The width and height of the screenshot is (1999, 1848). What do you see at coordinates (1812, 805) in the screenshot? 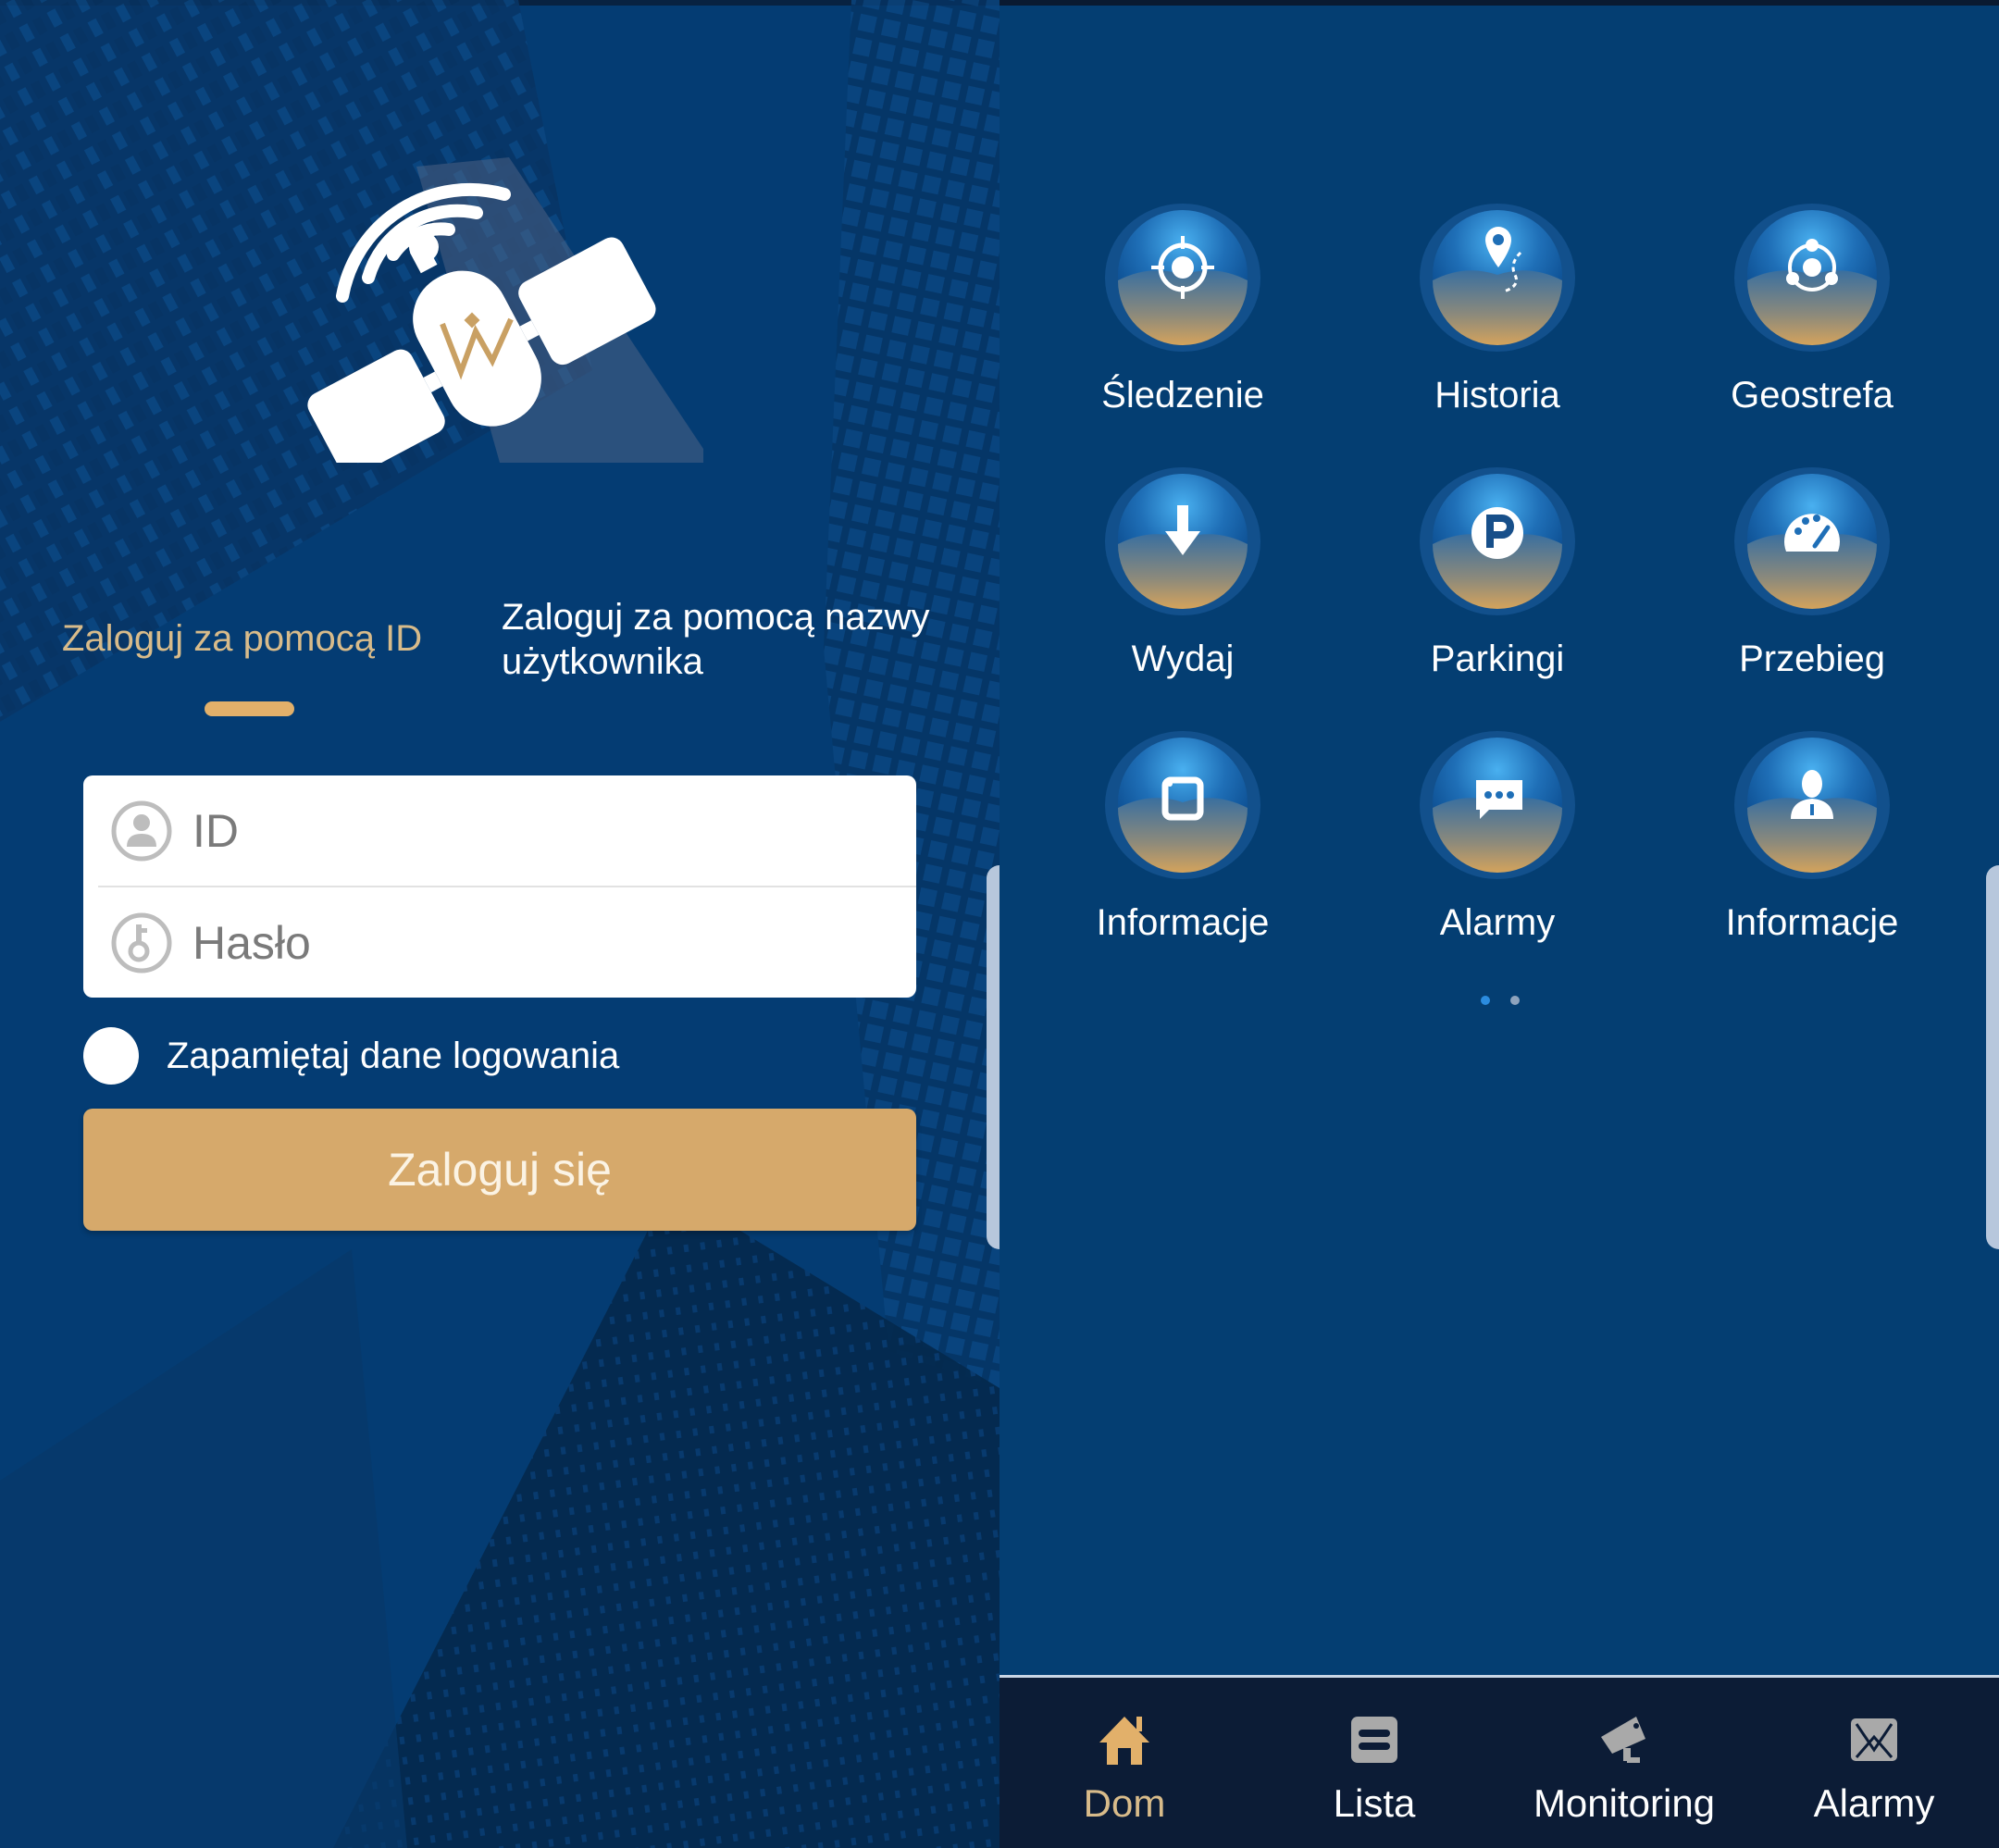
I see `person-icon` at bounding box center [1812, 805].